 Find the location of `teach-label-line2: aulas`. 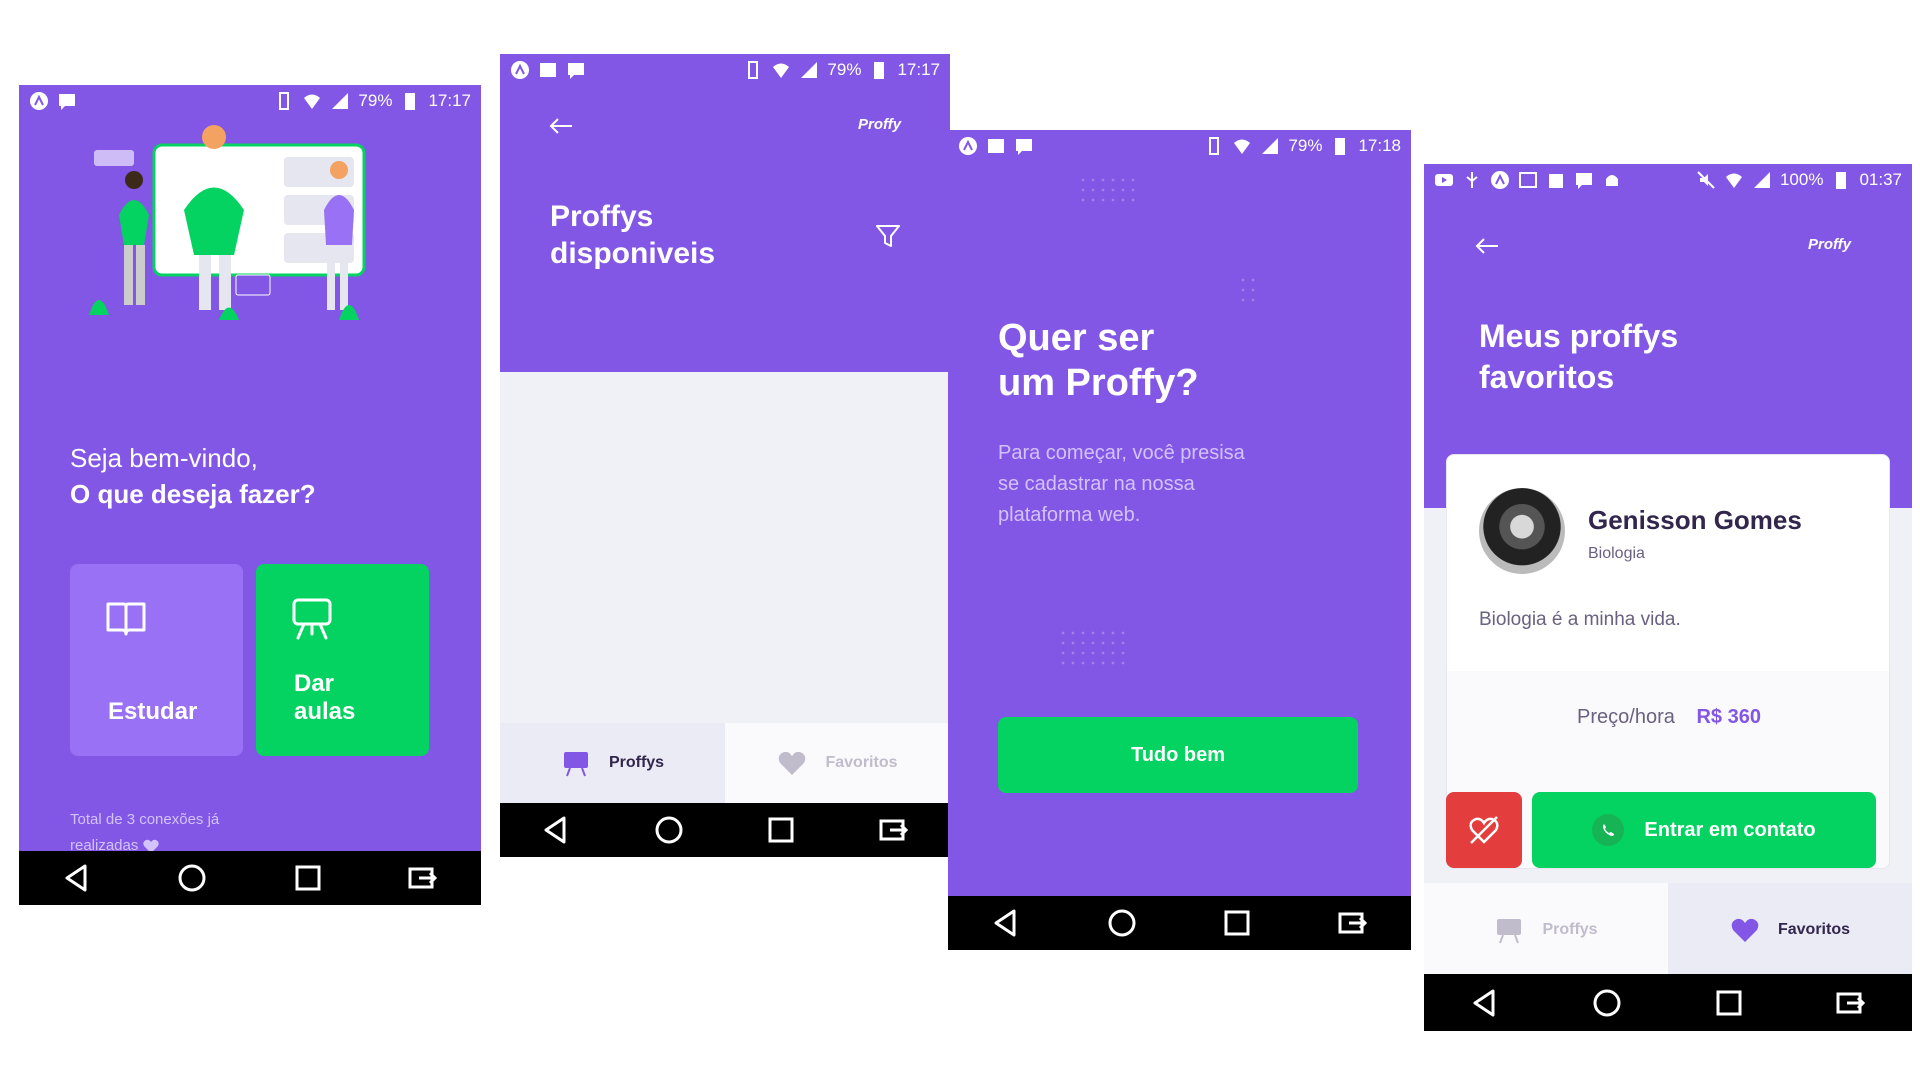

teach-label-line2: aulas is located at coordinates (325, 711).